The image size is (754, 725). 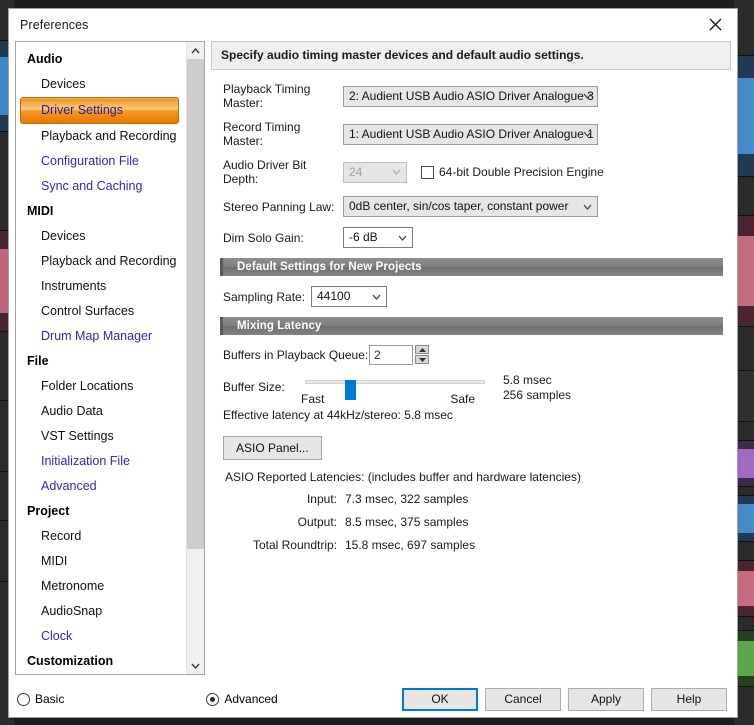 What do you see at coordinates (101, 336) in the screenshot?
I see `sidebar-item-drum-map-manager: Drum Map Manager` at bounding box center [101, 336].